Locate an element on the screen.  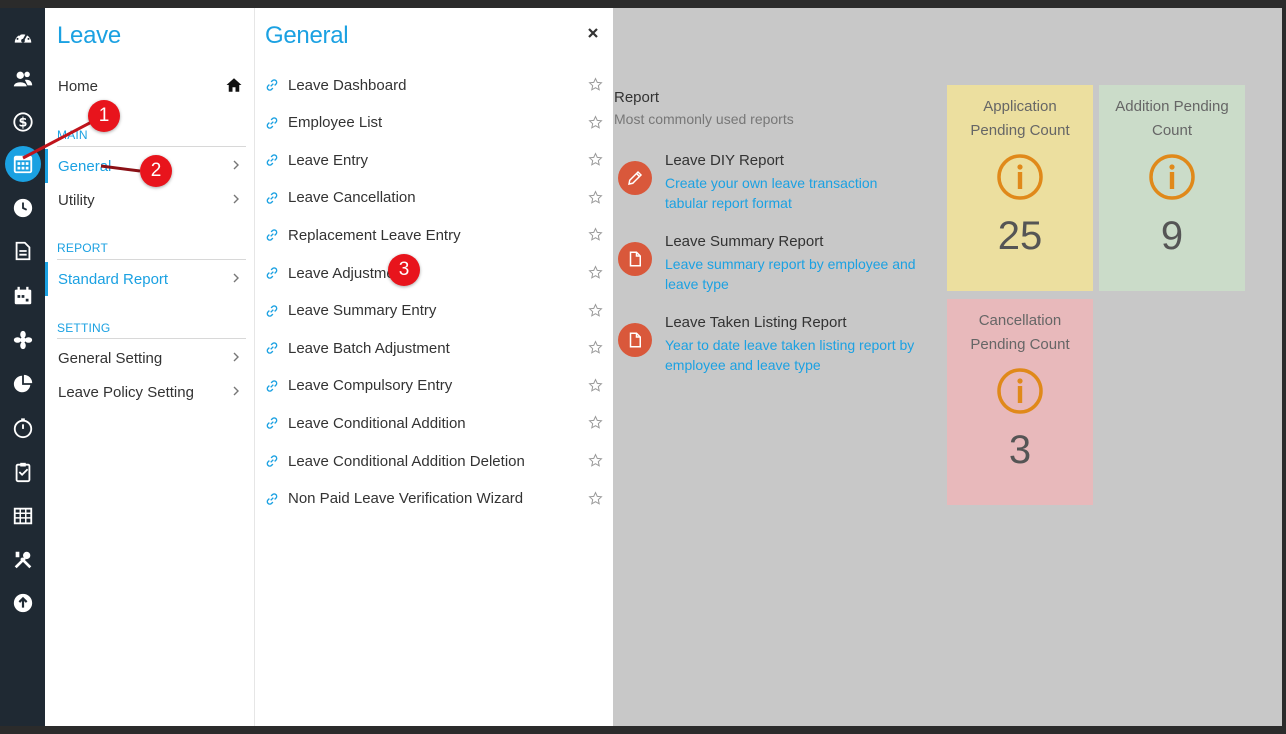
close-button is located at coordinates (593, 33).